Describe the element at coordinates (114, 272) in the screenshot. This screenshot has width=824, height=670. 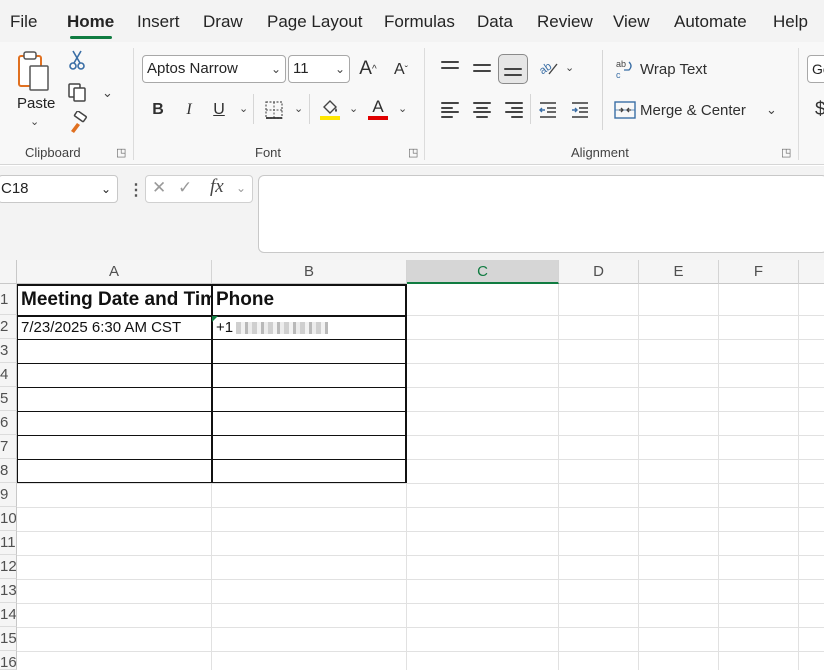
I see `column-header-a: A` at that location.